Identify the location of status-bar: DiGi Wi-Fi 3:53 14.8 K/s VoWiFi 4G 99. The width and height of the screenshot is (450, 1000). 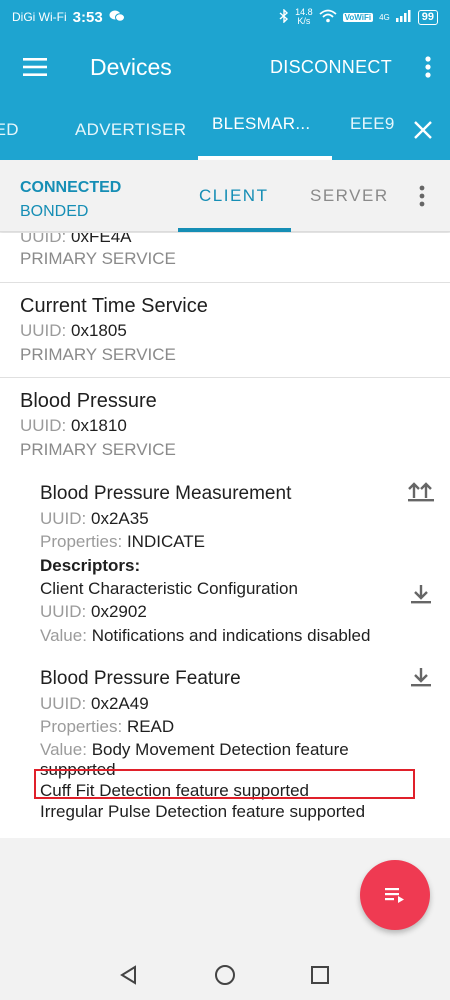
(225, 17).